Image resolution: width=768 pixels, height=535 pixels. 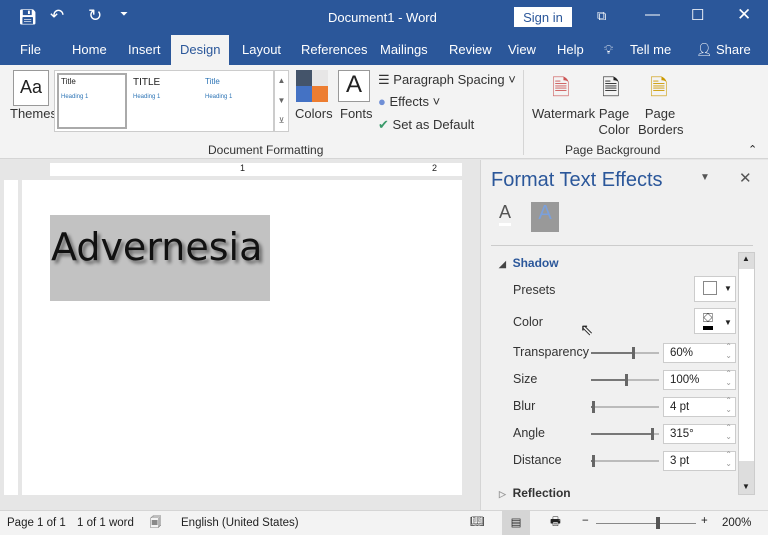 What do you see at coordinates (166, 102) in the screenshot?
I see `gallery-item: TITLE Heading 1` at bounding box center [166, 102].